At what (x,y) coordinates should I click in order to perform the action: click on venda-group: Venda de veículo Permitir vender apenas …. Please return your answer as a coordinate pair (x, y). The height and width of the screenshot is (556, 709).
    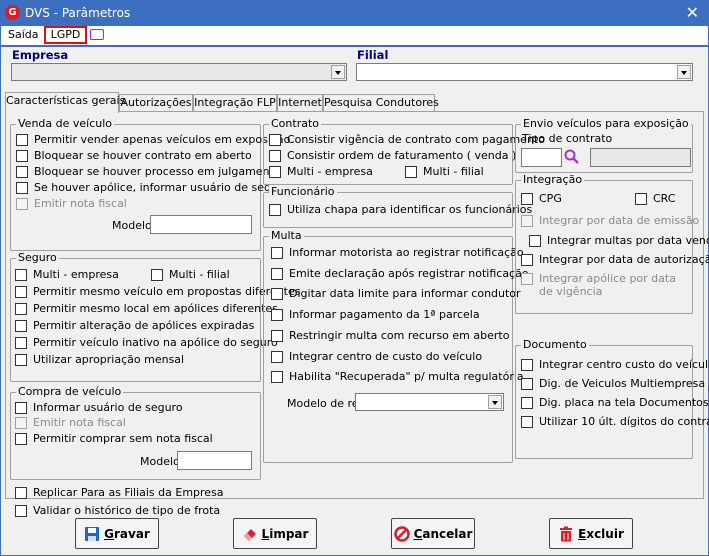
    Looking at the image, I should click on (150, 184).